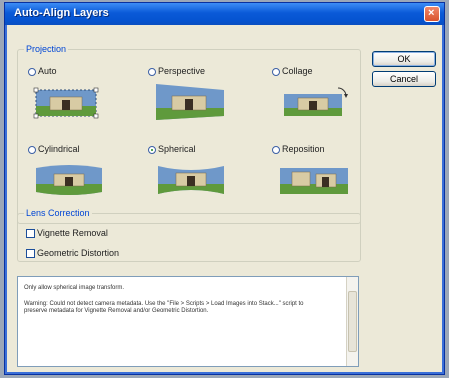  Describe the element at coordinates (191, 180) in the screenshot. I see `spherical-preview-icon` at that location.